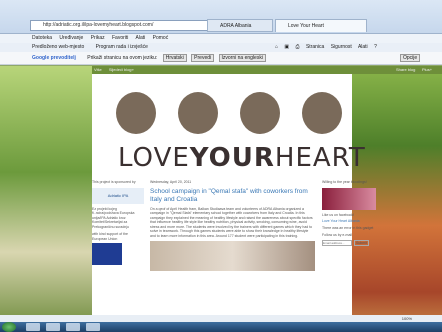  What do you see at coordinates (320, 158) in the screenshot?
I see `logo-heart: HEART` at bounding box center [320, 158].